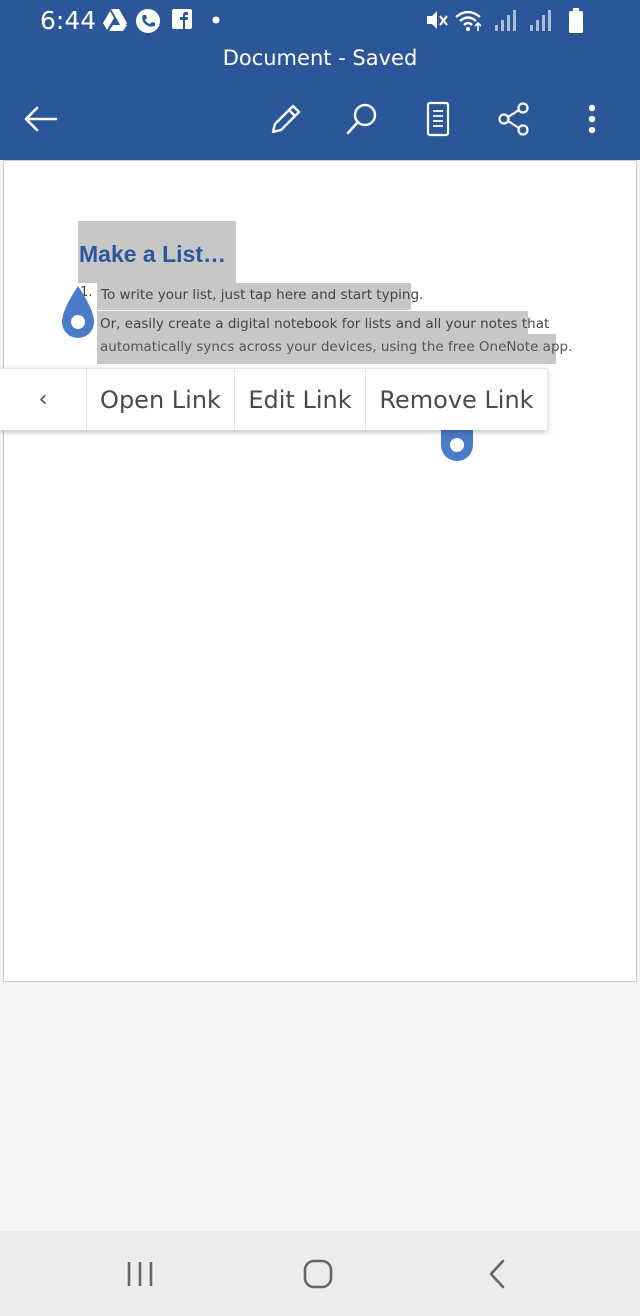 This screenshot has width=640, height=1316. I want to click on more-vertical-icon, so click(592, 119).